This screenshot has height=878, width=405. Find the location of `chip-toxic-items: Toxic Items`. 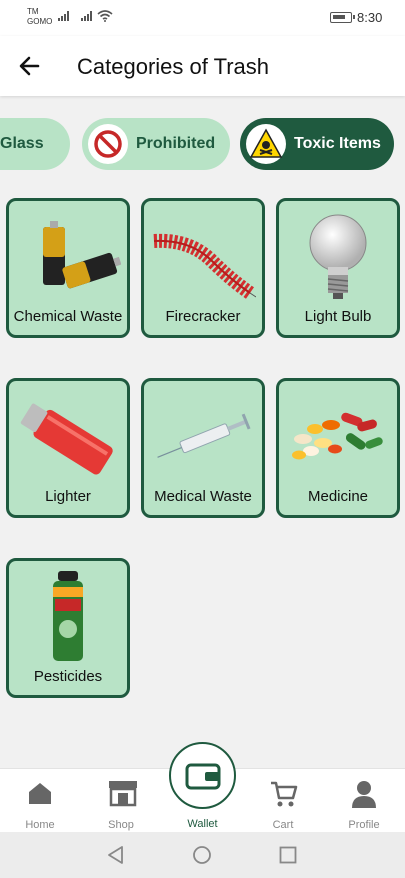

chip-toxic-items: Toxic Items is located at coordinates (317, 144).